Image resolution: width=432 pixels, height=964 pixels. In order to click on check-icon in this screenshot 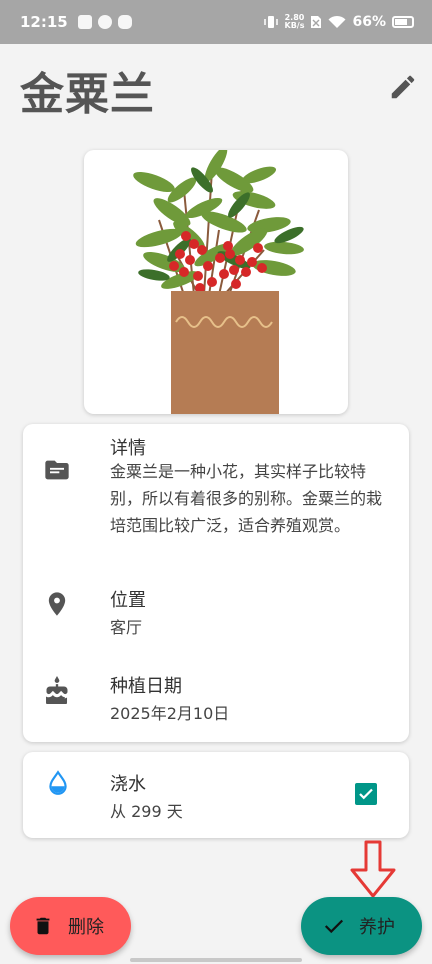, I will do `click(334, 926)`.